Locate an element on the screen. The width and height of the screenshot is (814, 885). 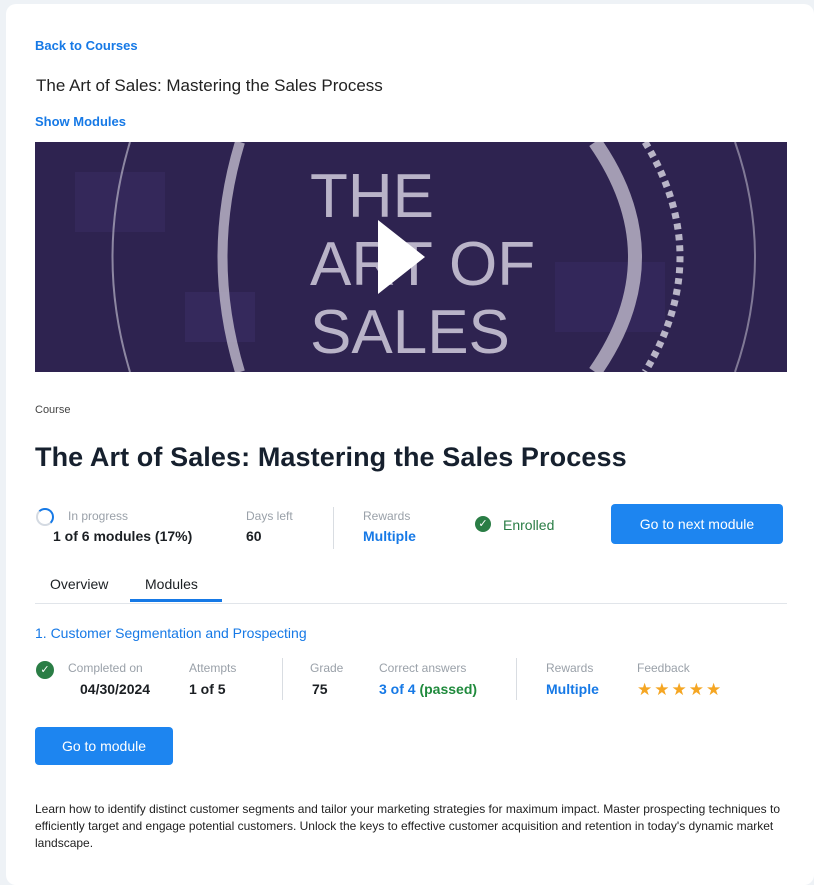
attempts-value: 1 of 5 is located at coordinates (207, 689).